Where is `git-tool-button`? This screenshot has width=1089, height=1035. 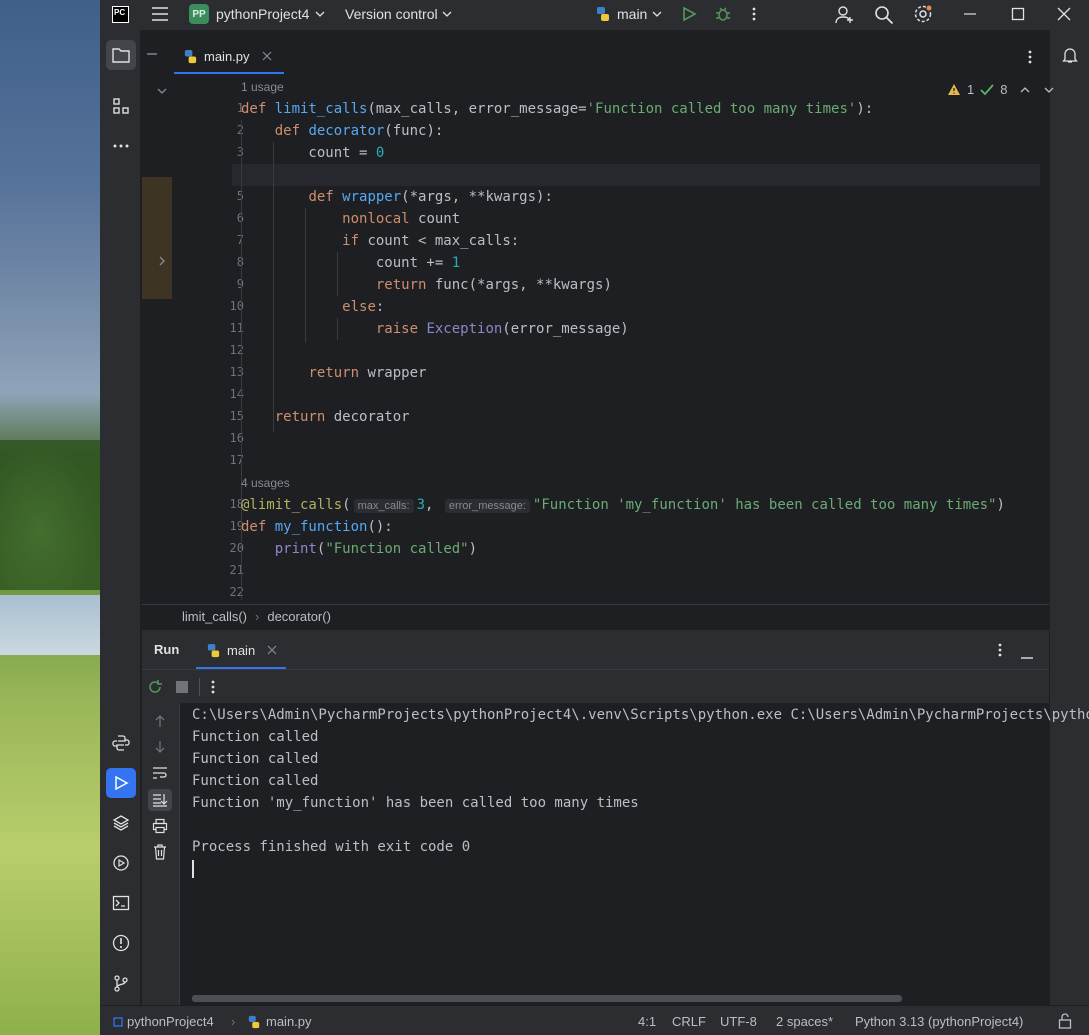
git-tool-button is located at coordinates (121, 983).